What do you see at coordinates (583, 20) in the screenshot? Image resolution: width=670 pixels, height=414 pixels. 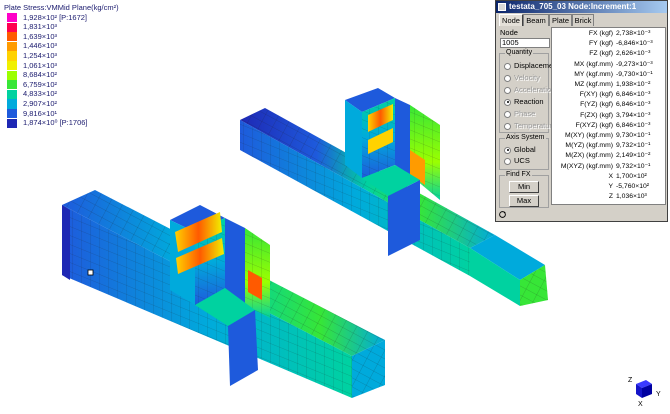 I see `tab-brick: Brick` at bounding box center [583, 20].